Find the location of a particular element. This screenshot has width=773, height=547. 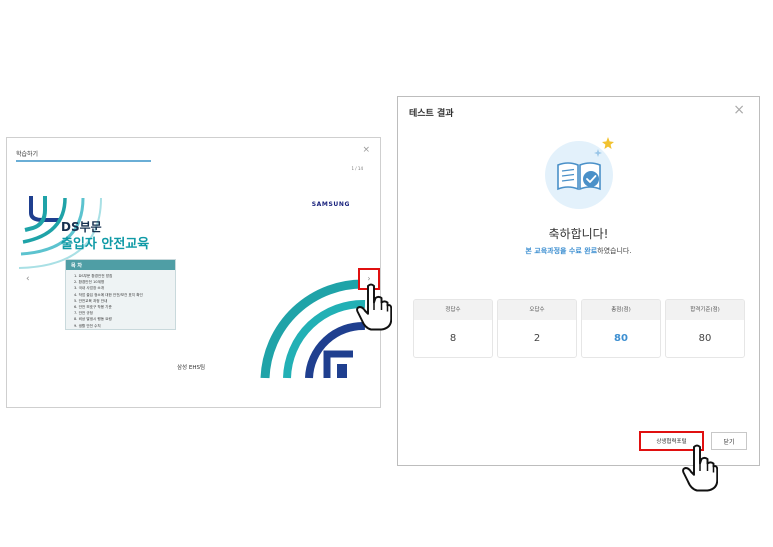

score-label: 정답수 is located at coordinates (453, 310).